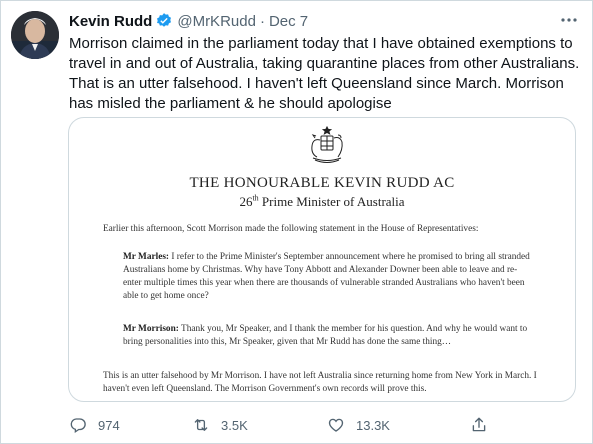 The height and width of the screenshot is (444, 593). I want to click on share-button, so click(484, 425).